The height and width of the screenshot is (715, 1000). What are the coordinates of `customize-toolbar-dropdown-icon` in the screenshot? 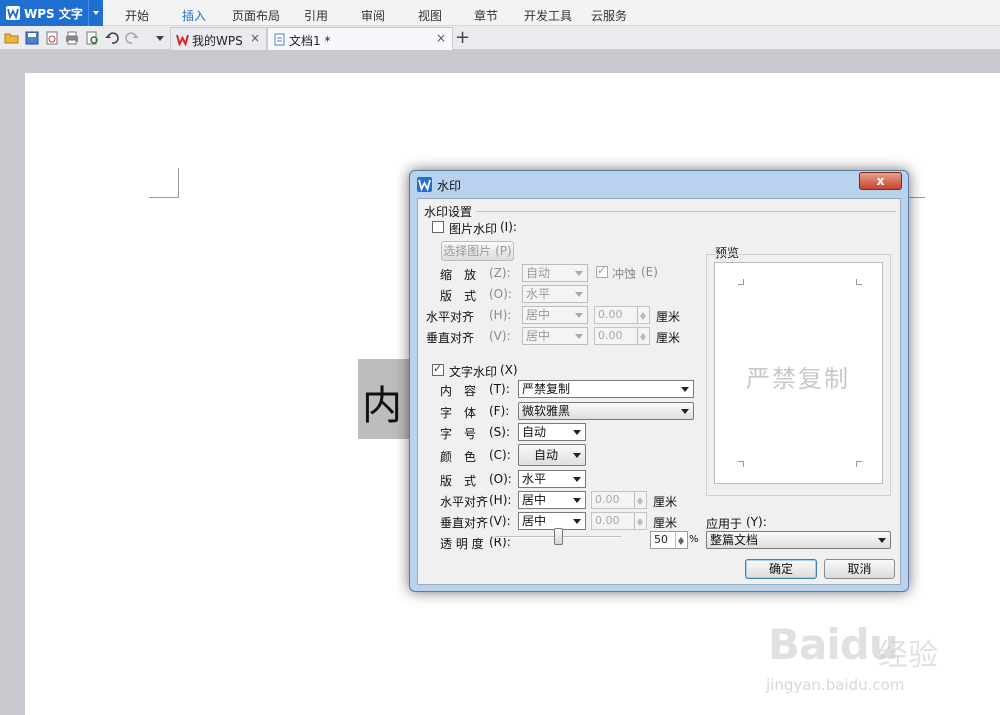 It's located at (160, 38).